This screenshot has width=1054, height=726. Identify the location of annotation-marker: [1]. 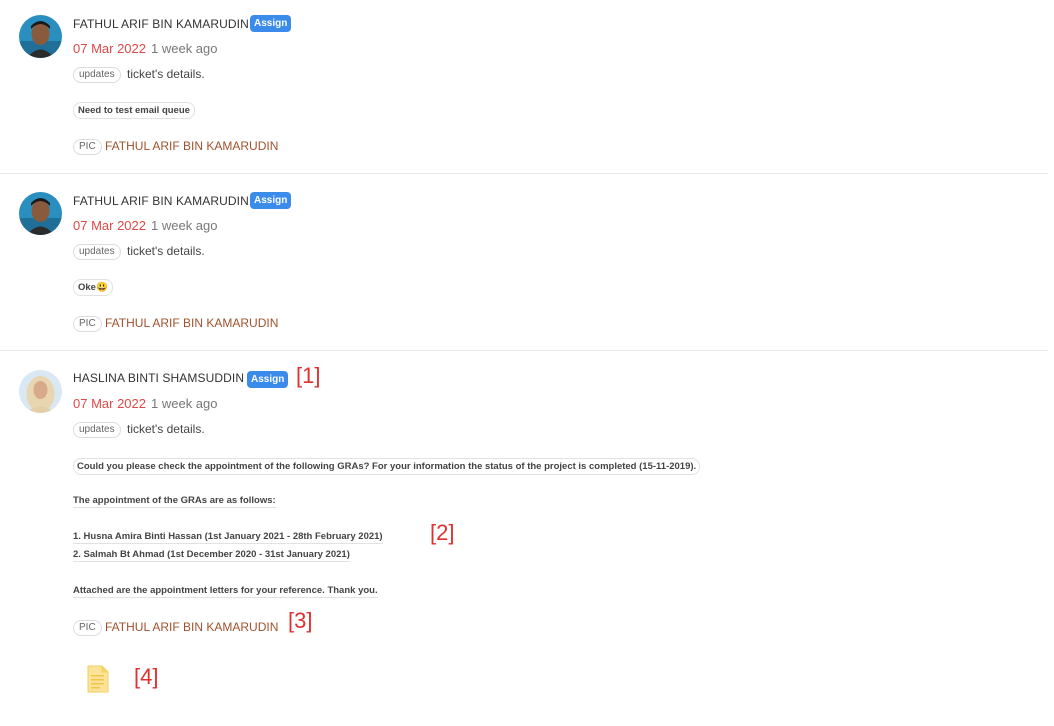
(308, 375).